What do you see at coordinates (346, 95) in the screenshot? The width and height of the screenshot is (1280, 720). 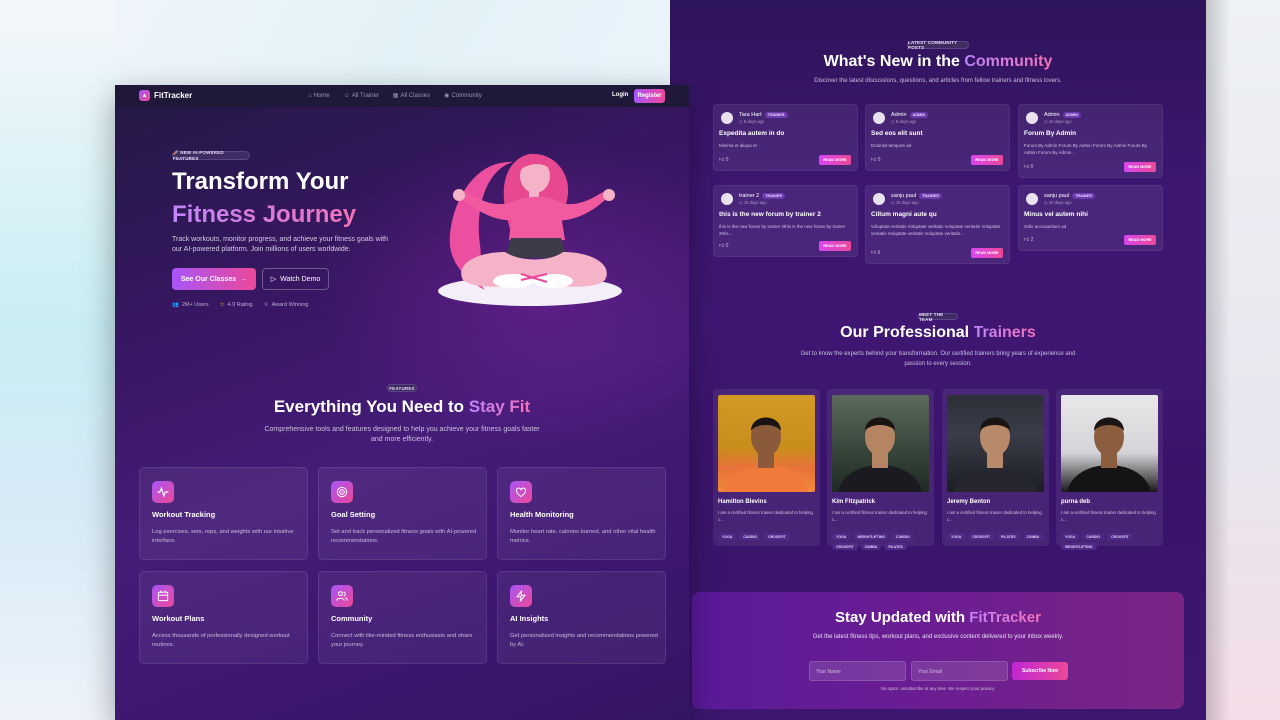 I see `user-icon: ☺` at bounding box center [346, 95].